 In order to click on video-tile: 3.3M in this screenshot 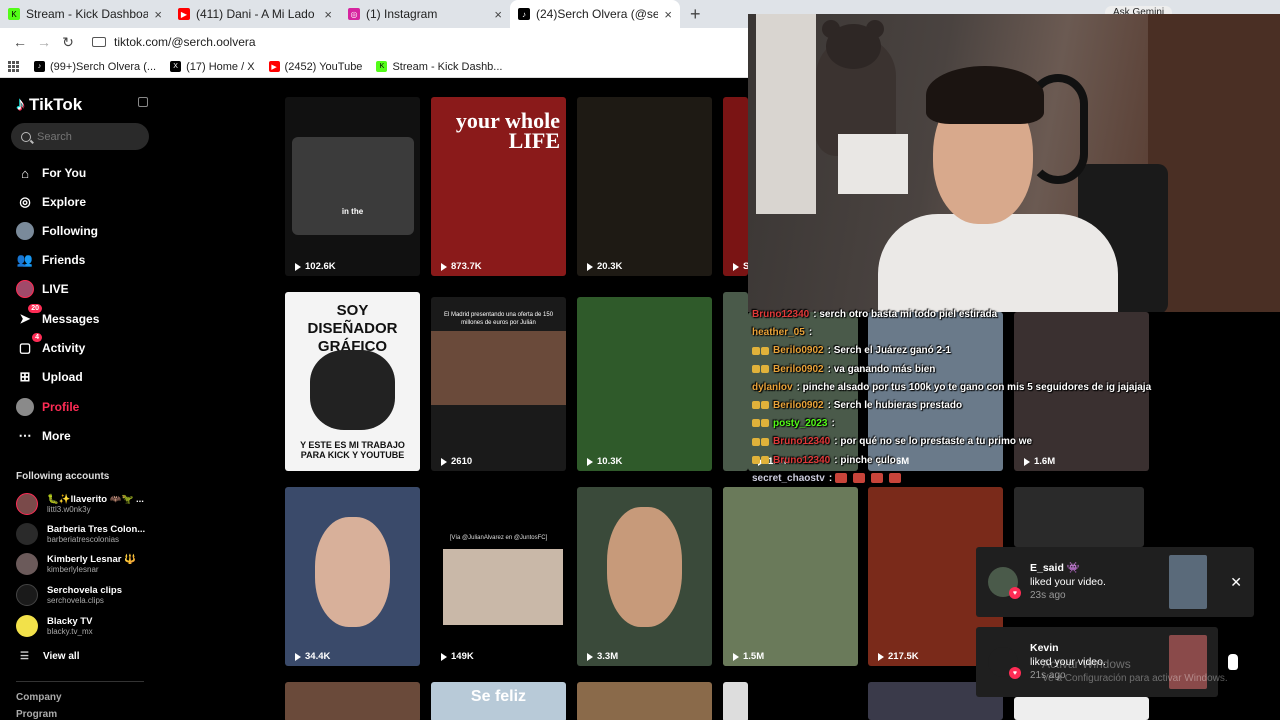, I will do `click(644, 576)`.